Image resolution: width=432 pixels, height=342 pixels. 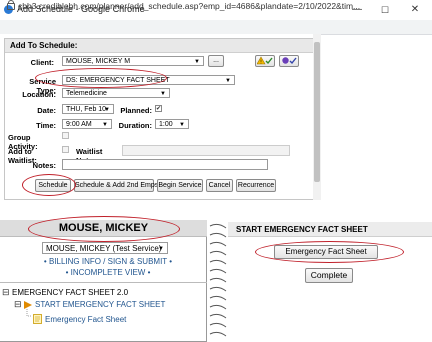 I want to click on client-label: Client:, so click(x=42, y=62).